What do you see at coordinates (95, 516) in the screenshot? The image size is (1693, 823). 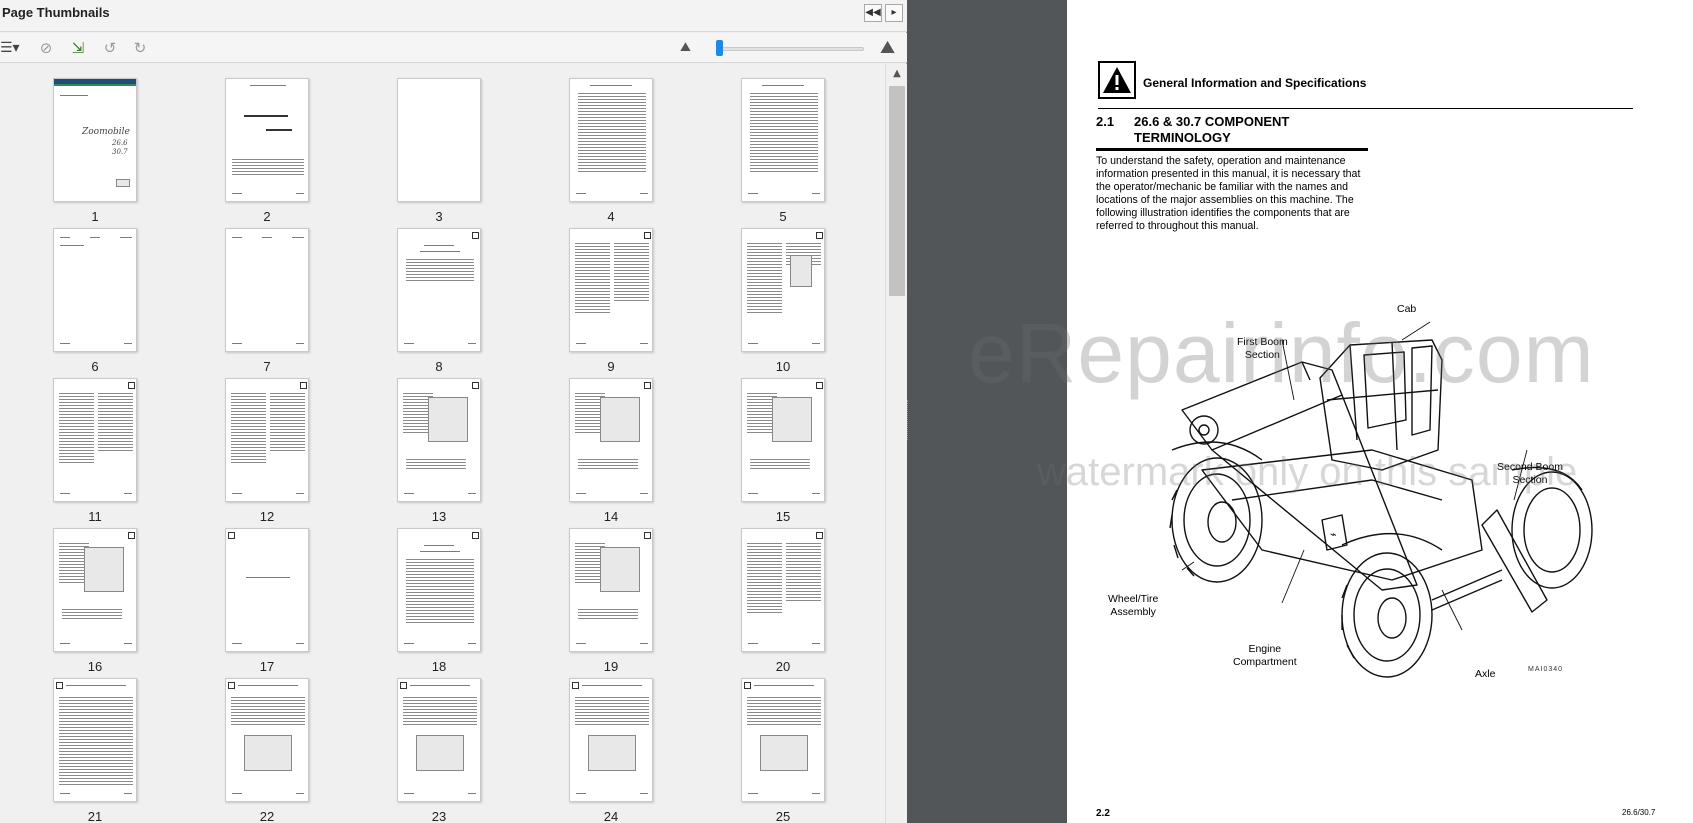 I see `page-thumbnail-label: 11` at bounding box center [95, 516].